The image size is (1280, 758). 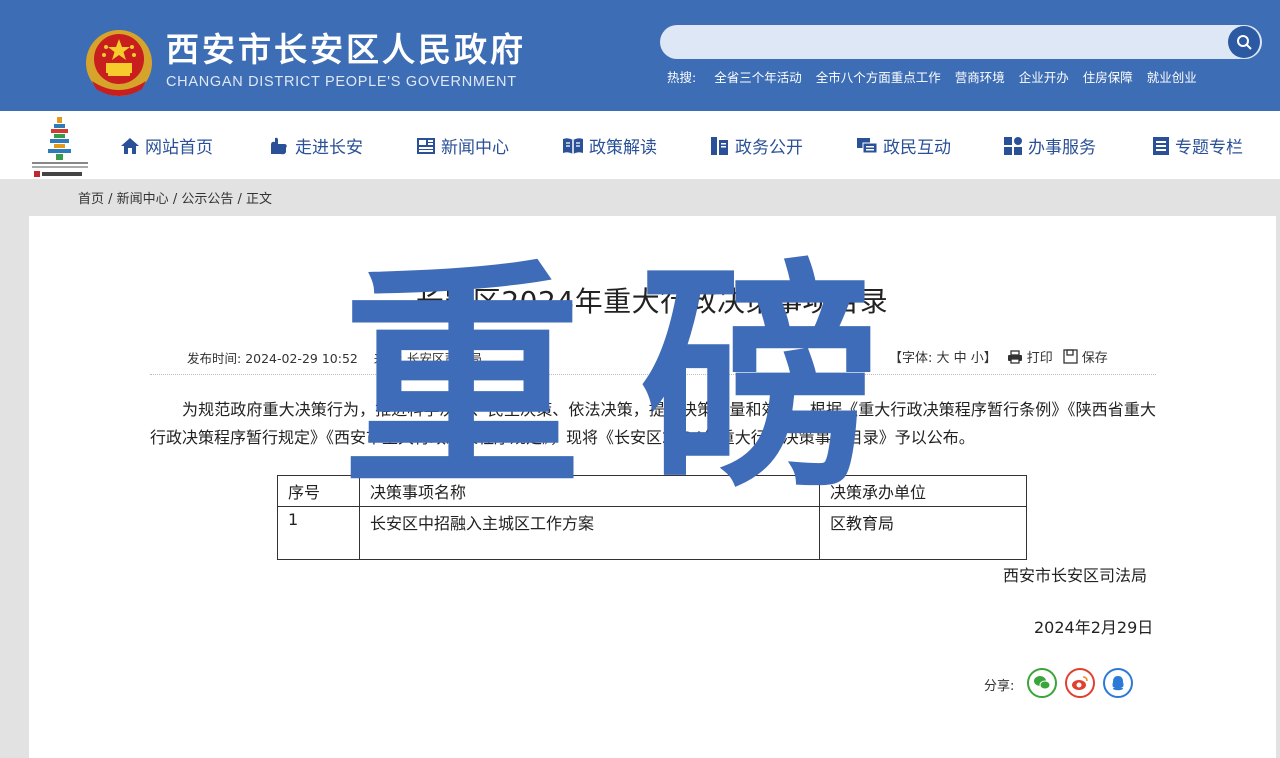 I want to click on search-box, so click(x=961, y=42).